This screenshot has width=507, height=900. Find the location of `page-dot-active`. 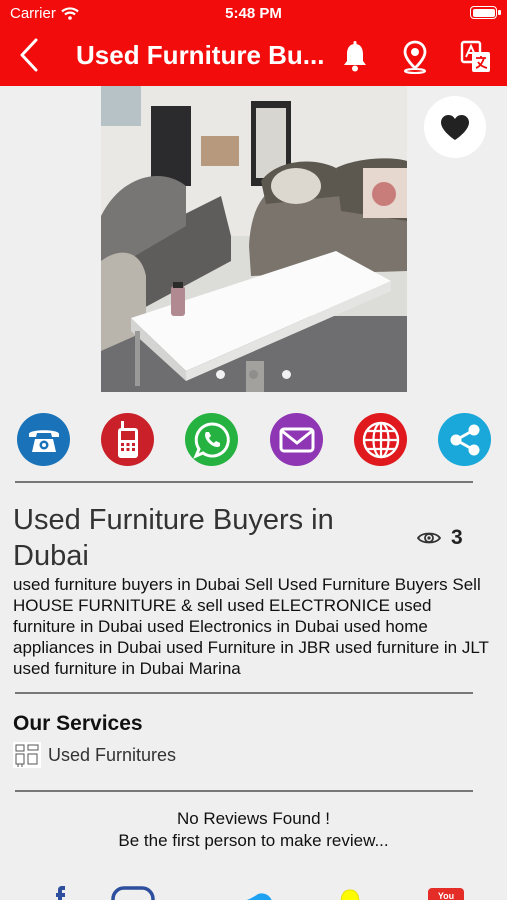

page-dot-active is located at coordinates (253, 374).